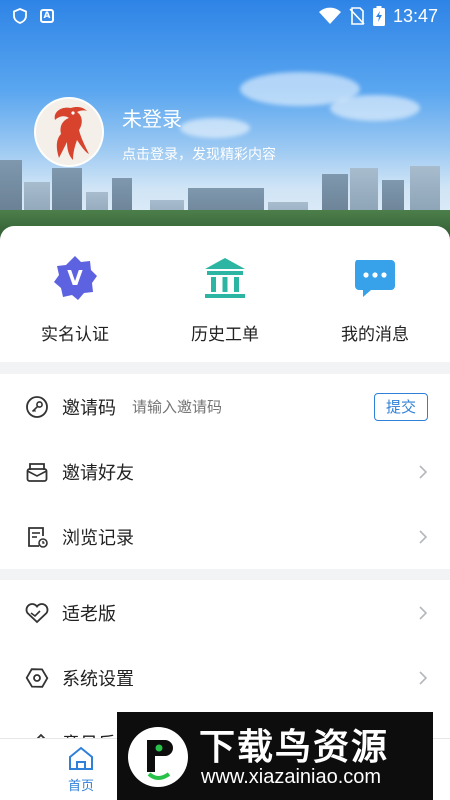 This screenshot has height=800, width=450. What do you see at coordinates (75, 335) in the screenshot?
I see `quick-action-label: 实名认证` at bounding box center [75, 335].